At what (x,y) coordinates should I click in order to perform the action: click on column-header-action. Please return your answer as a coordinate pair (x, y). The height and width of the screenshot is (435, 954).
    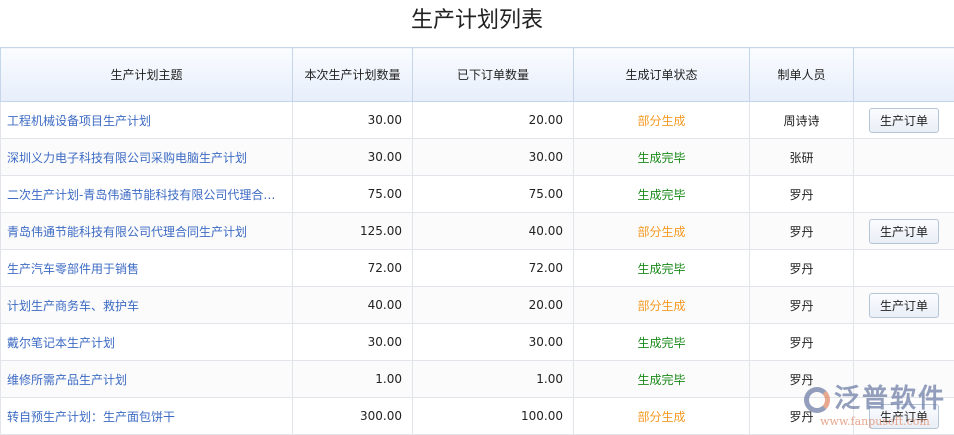
    Looking at the image, I should click on (904, 75).